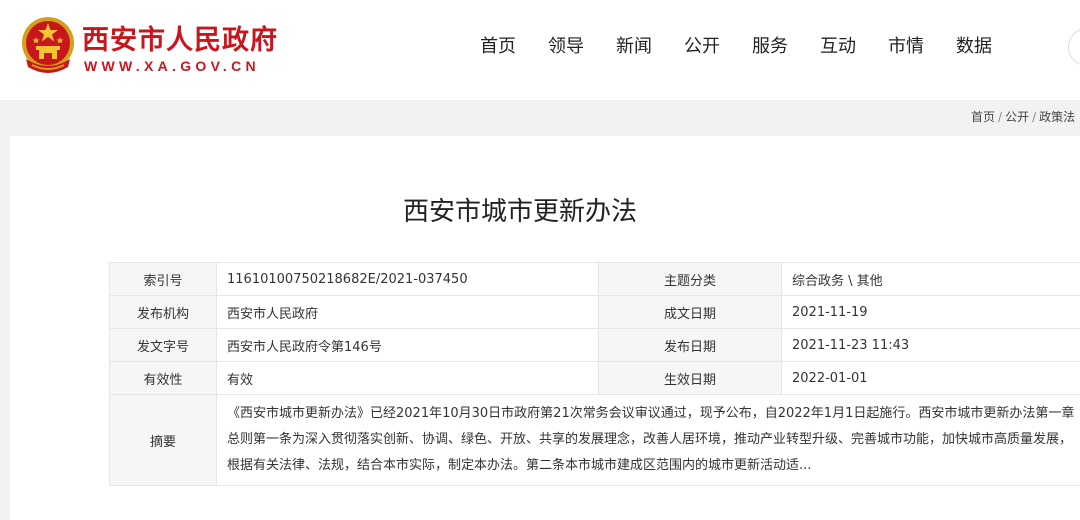 Image resolution: width=1080 pixels, height=520 pixels. What do you see at coordinates (180, 37) in the screenshot?
I see `site-name: 西安市人民政府` at bounding box center [180, 37].